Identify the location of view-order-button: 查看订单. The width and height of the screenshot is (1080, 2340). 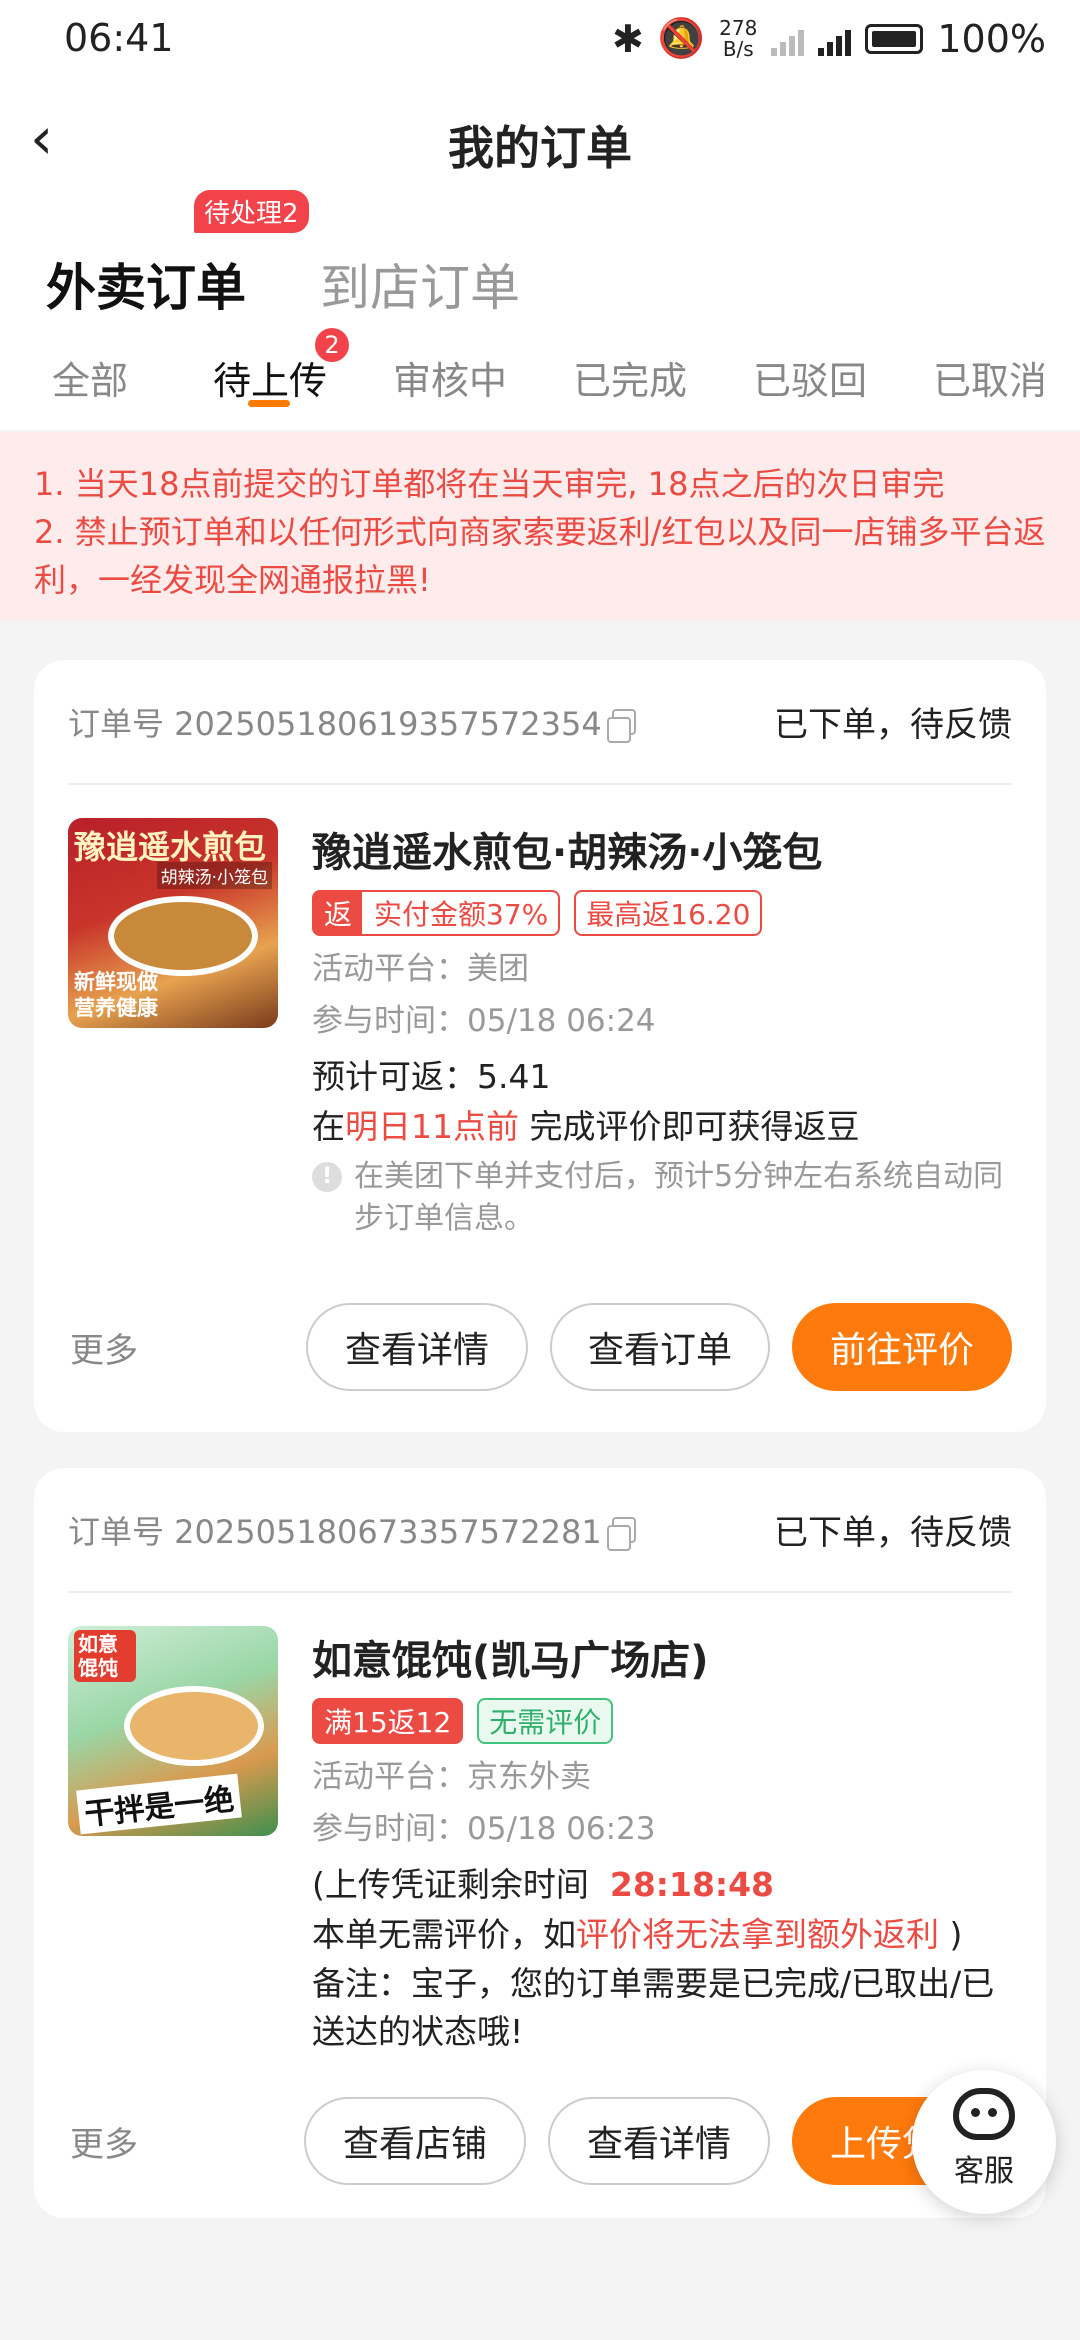
(660, 1347).